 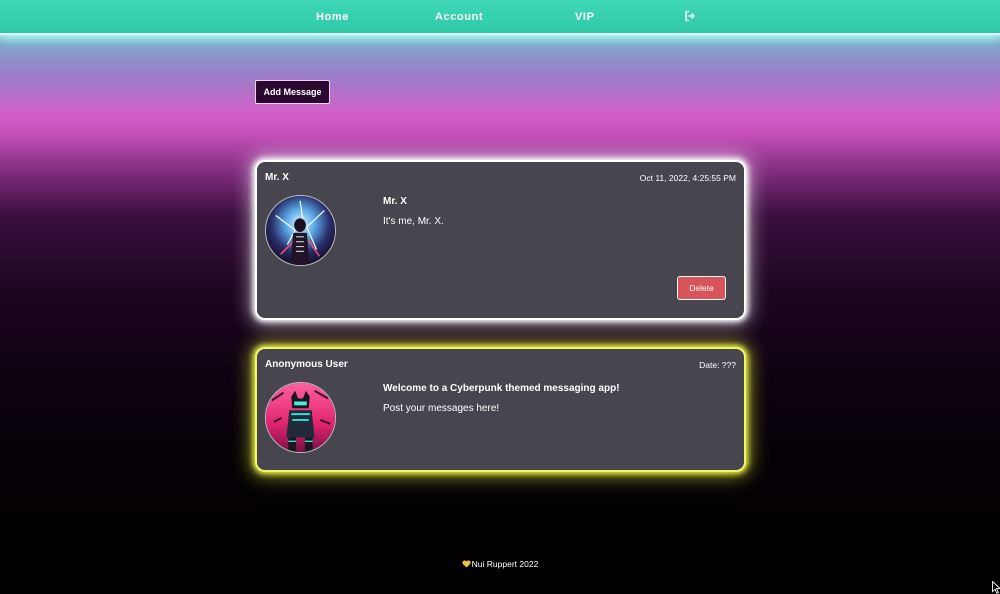 I want to click on message-body: Post your messages here!, so click(x=441, y=408).